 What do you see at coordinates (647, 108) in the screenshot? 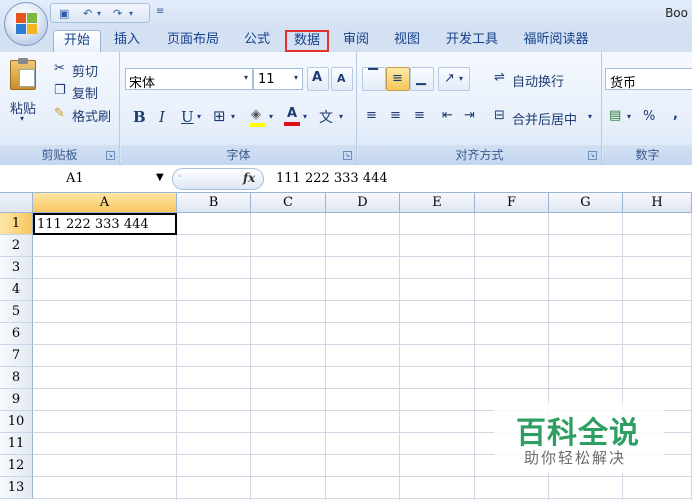
I see `number-group: 货币 ▤ ▾ % , 数字` at bounding box center [647, 108].